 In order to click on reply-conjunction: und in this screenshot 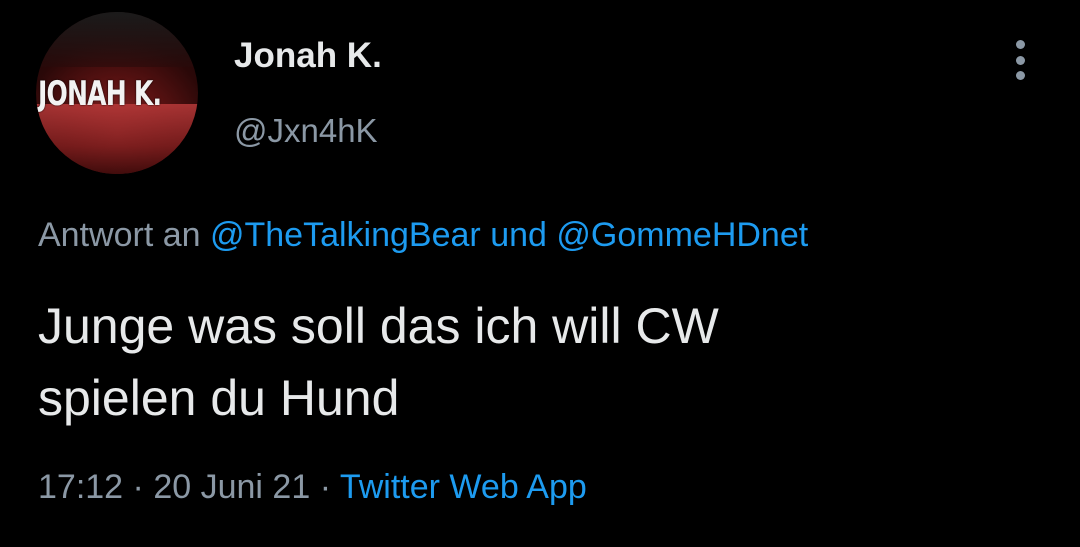, I will do `click(518, 235)`.